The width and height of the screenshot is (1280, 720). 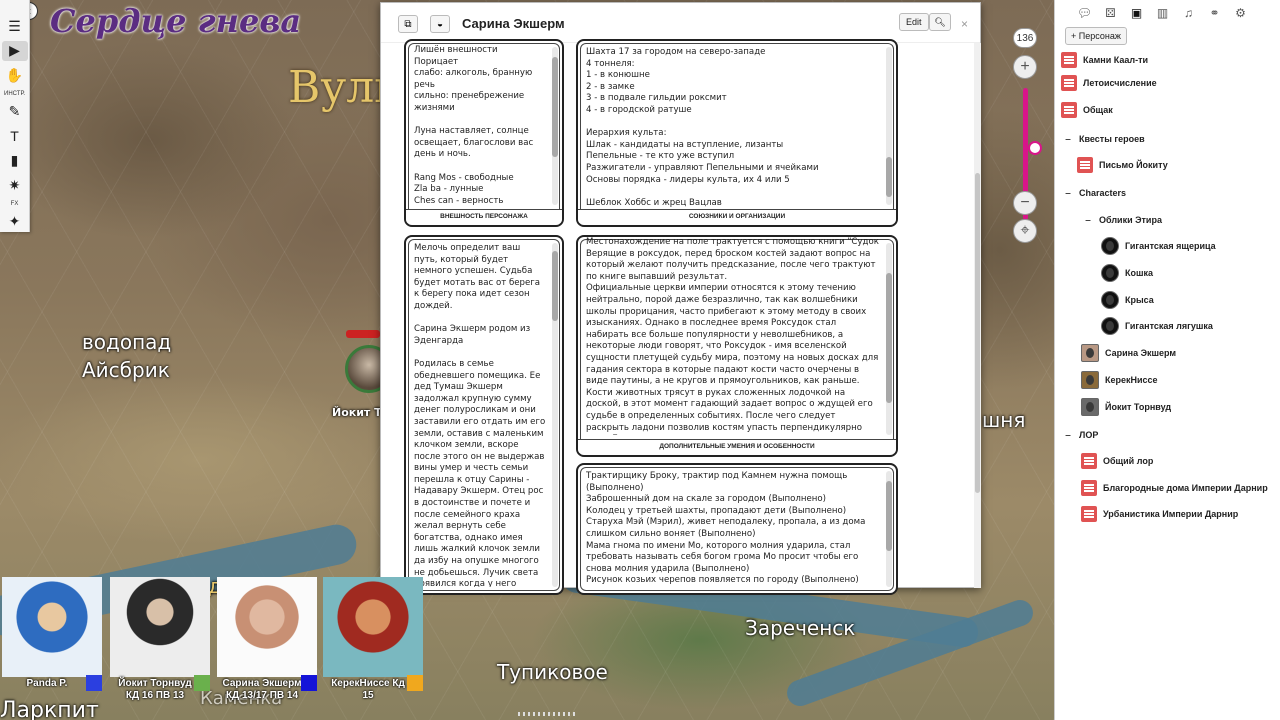 I want to click on drag-handle, so click(x=548, y=714).